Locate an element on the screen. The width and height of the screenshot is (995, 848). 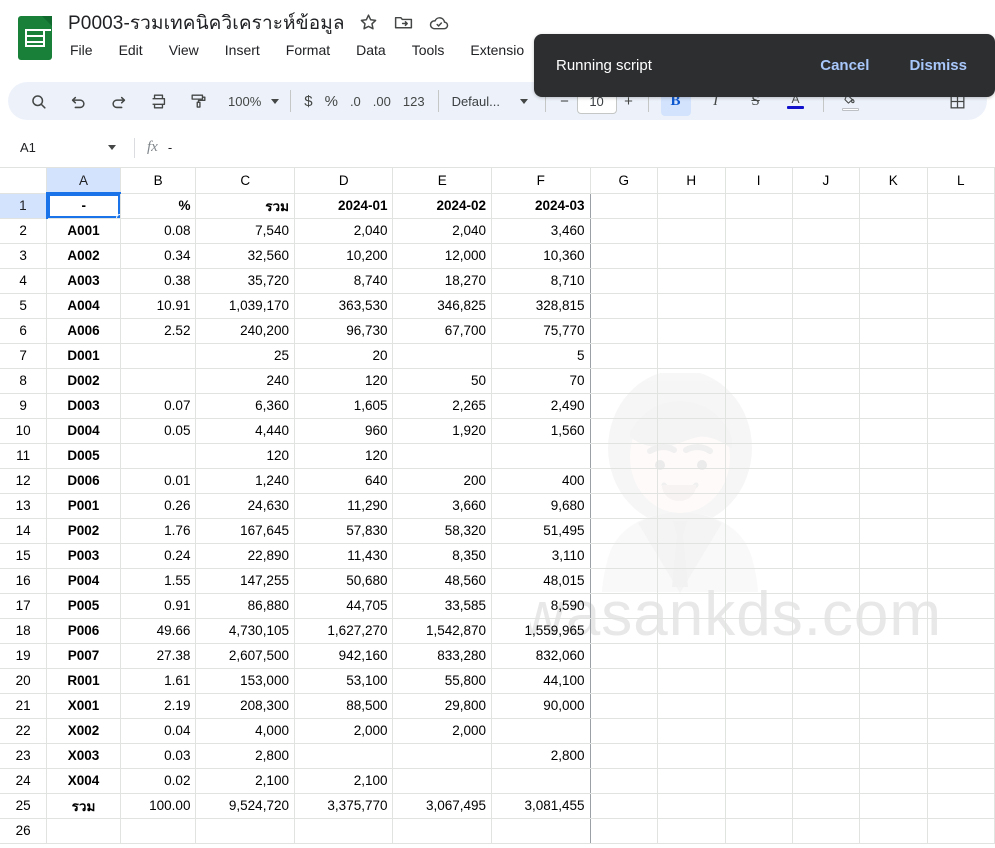
cell-j22 is located at coordinates (826, 731).